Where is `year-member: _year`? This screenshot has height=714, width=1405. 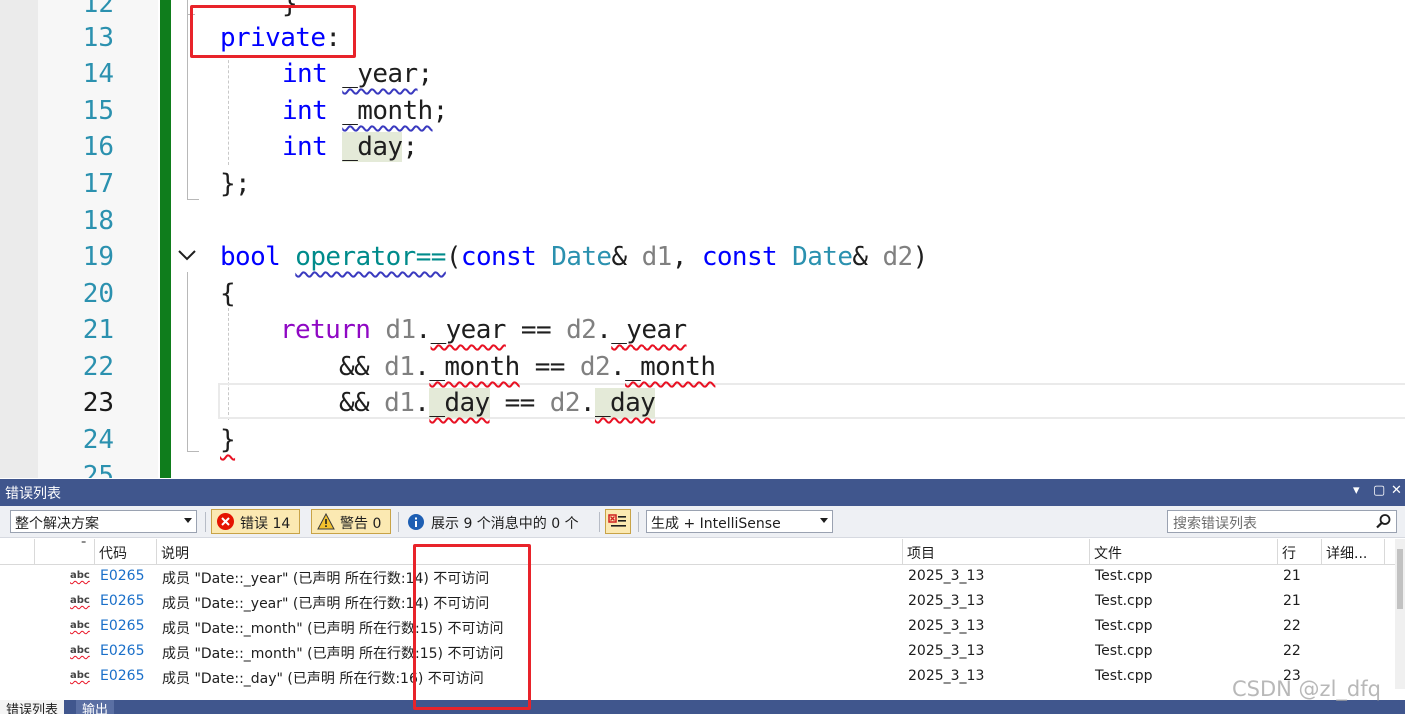
year-member: _year is located at coordinates (380, 74).